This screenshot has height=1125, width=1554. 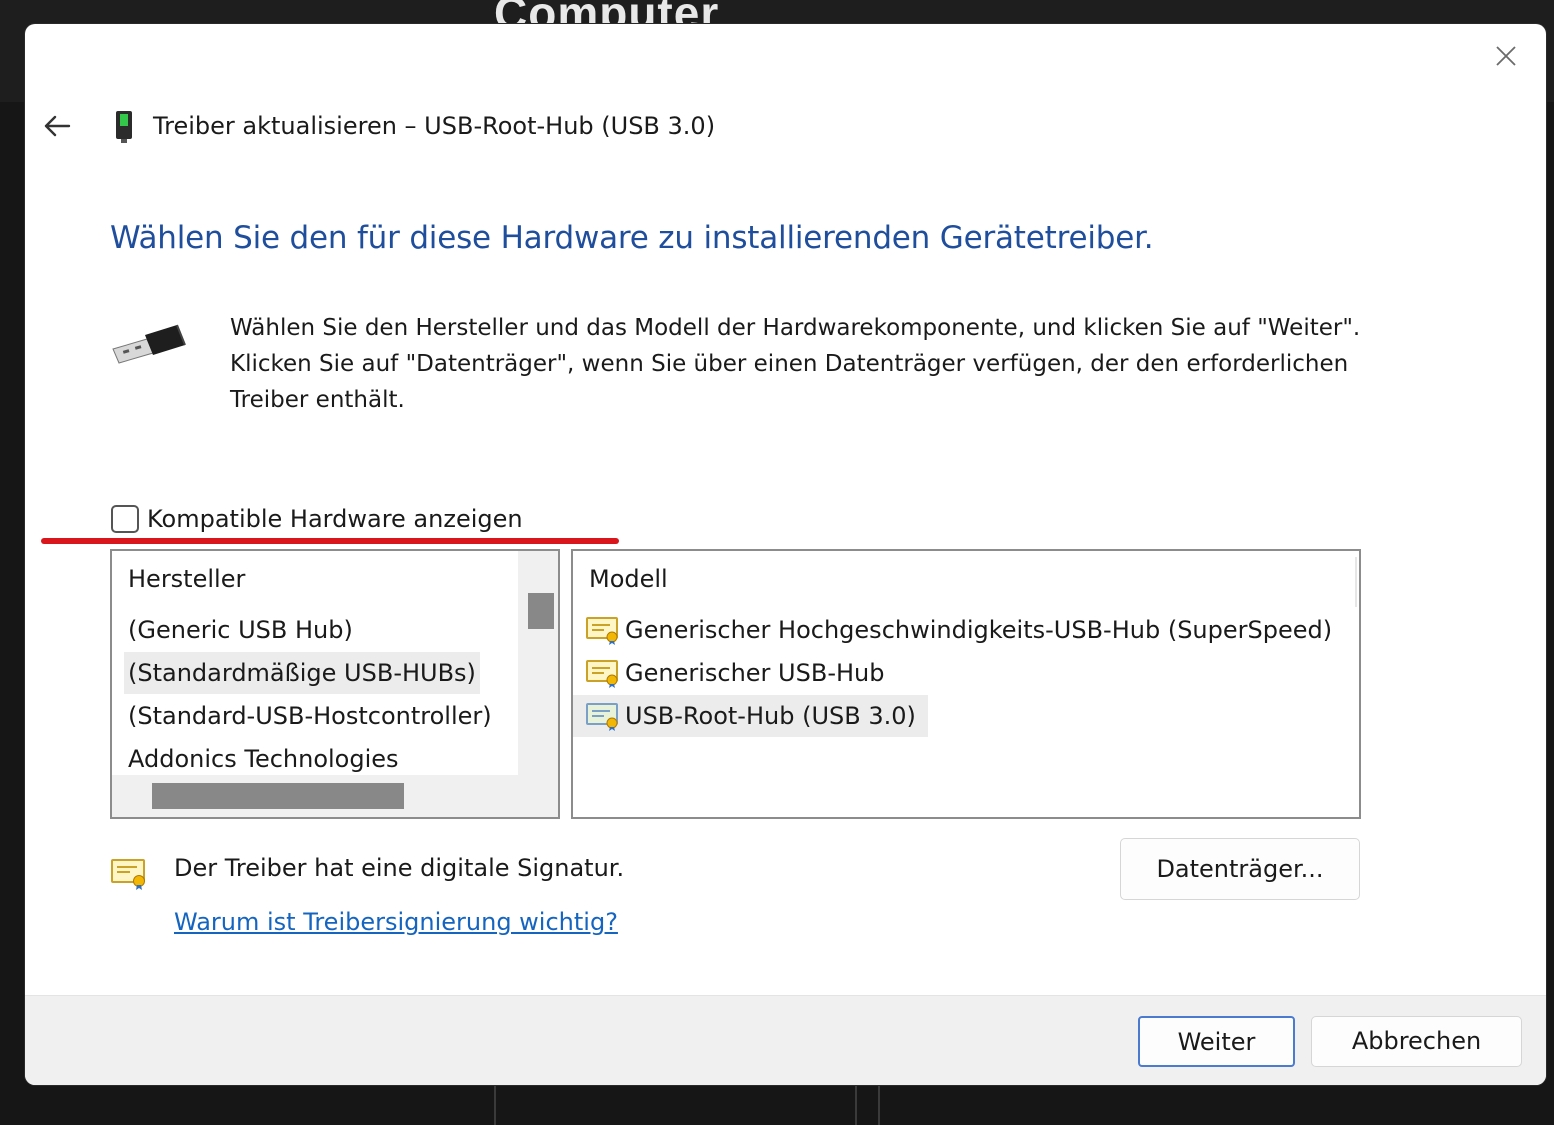 I want to click on usb-plug-icon, so click(x=149, y=344).